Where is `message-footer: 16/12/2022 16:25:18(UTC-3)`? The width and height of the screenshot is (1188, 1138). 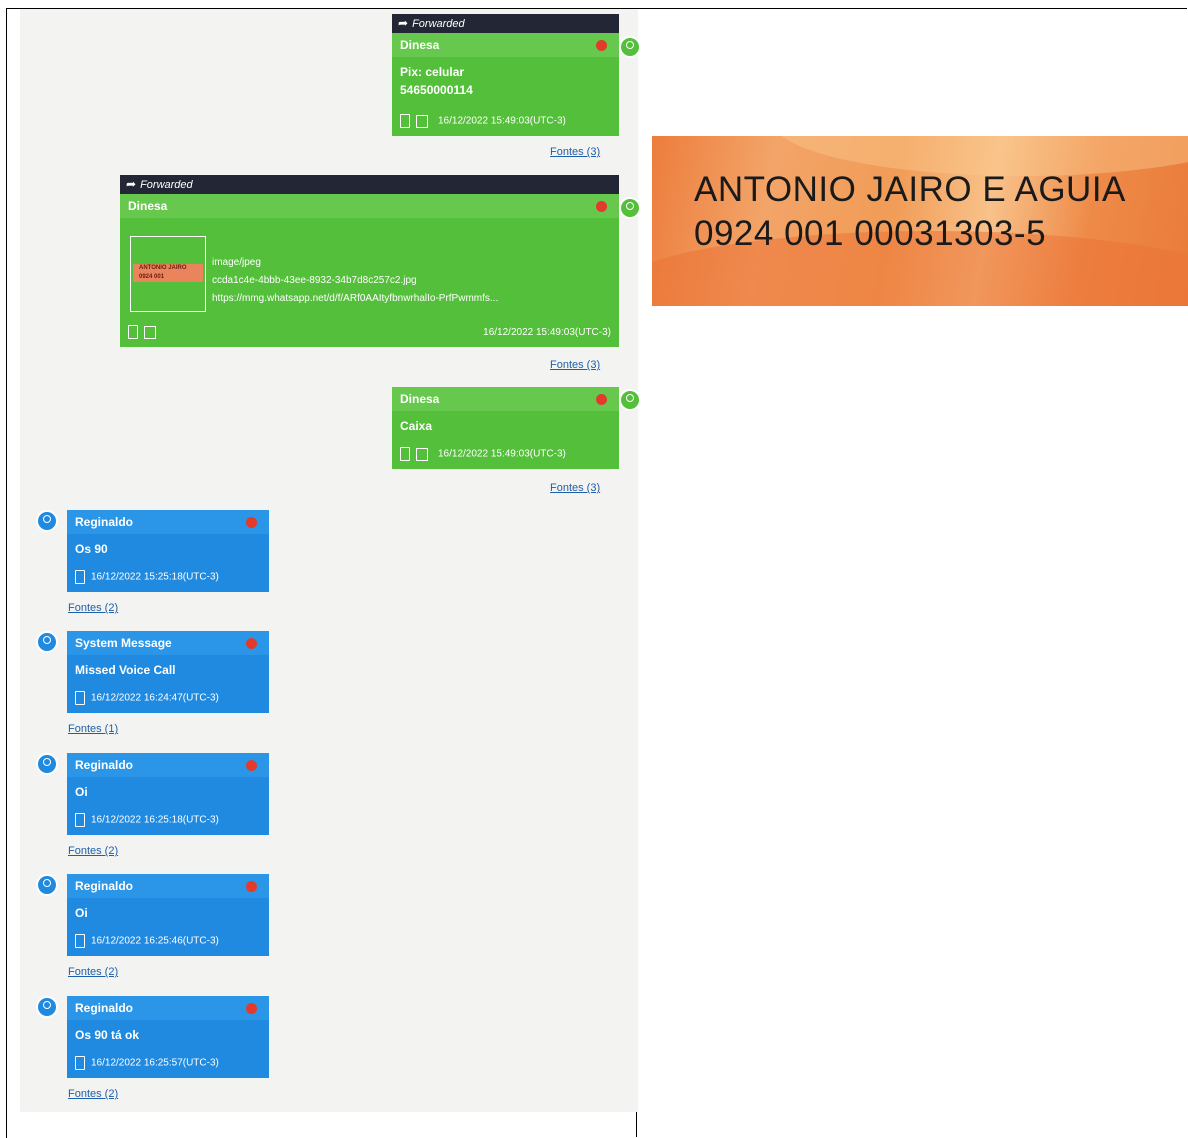 message-footer: 16/12/2022 16:25:18(UTC-3) is located at coordinates (168, 821).